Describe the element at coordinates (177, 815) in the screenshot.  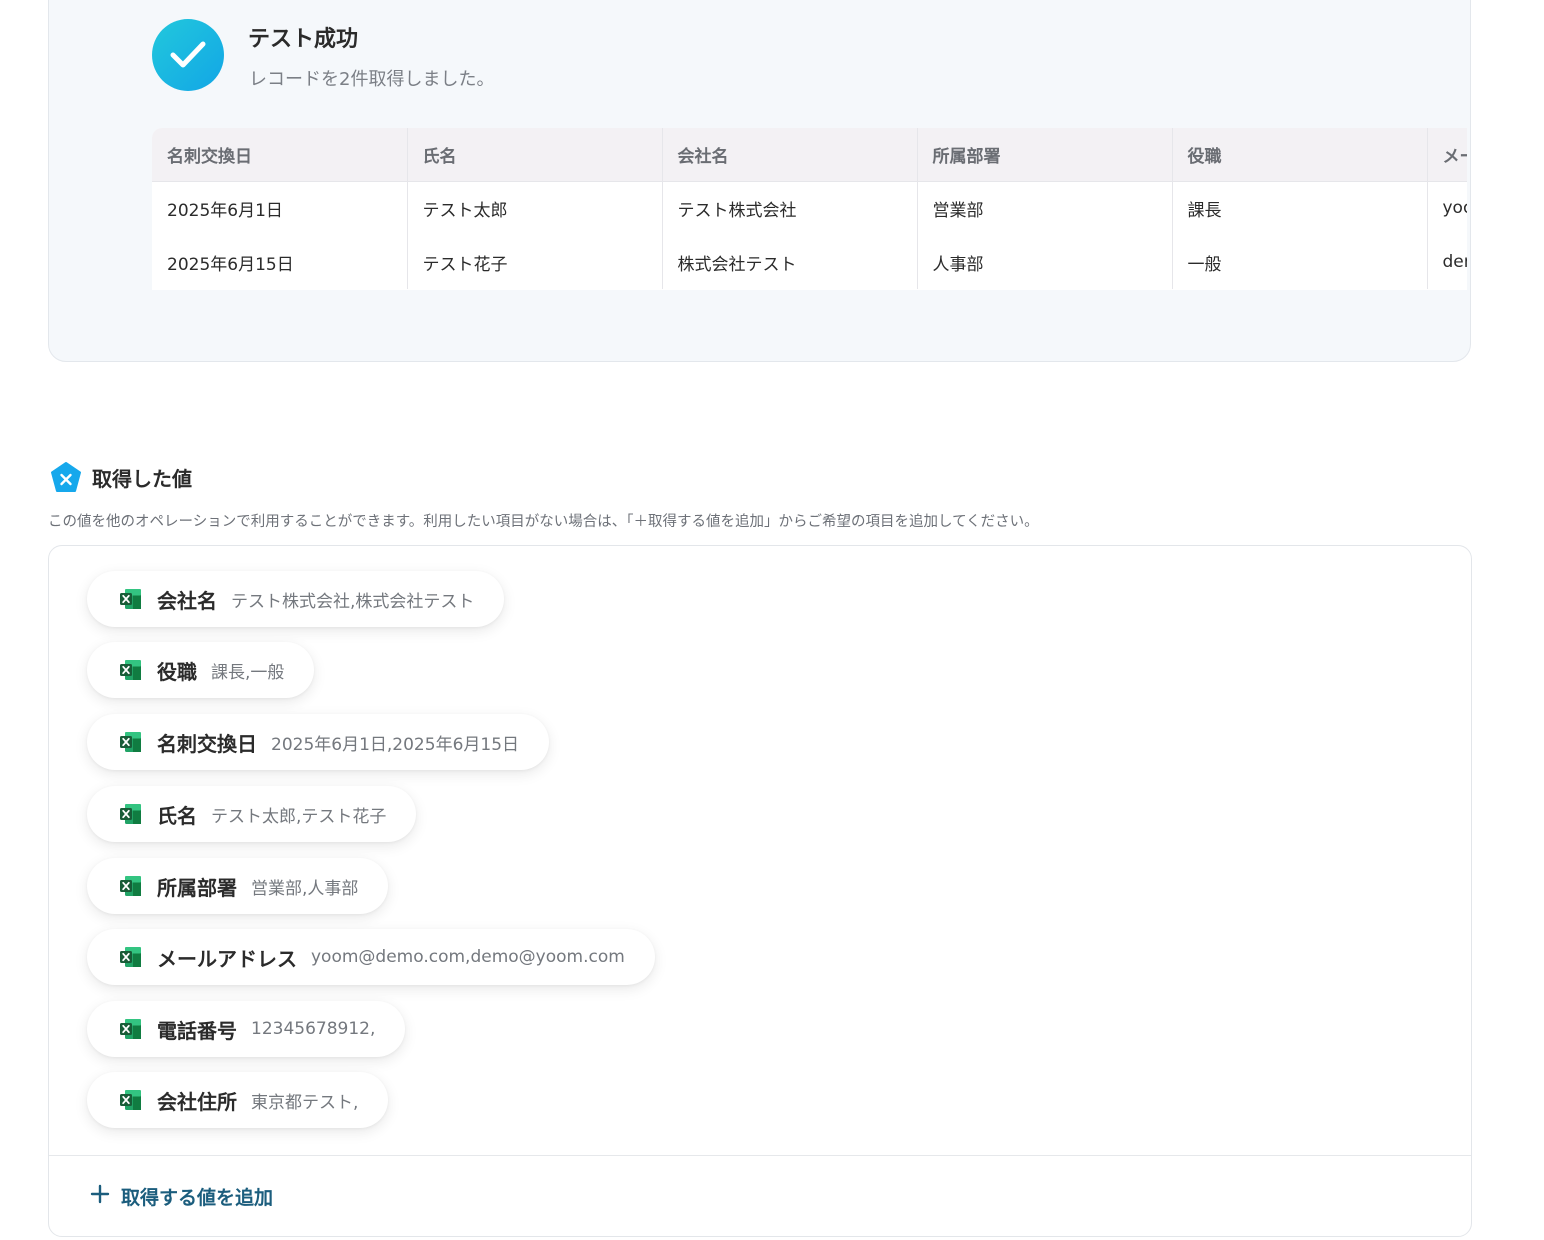
I see `value-chip-label: 氏名` at that location.